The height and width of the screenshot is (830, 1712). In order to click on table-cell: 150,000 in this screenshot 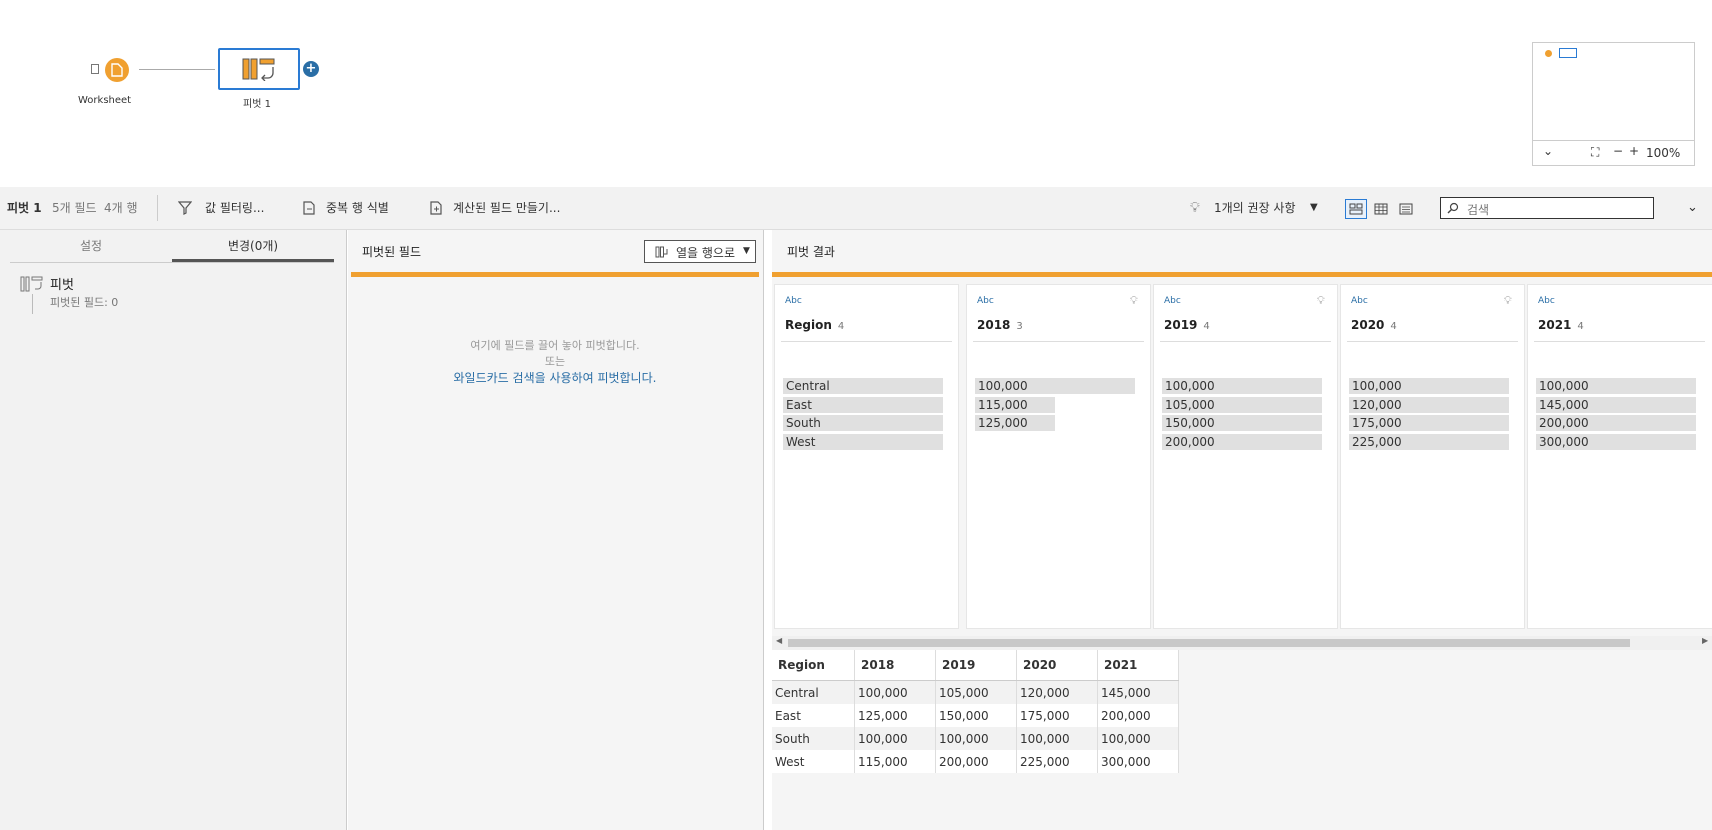, I will do `click(976, 715)`.